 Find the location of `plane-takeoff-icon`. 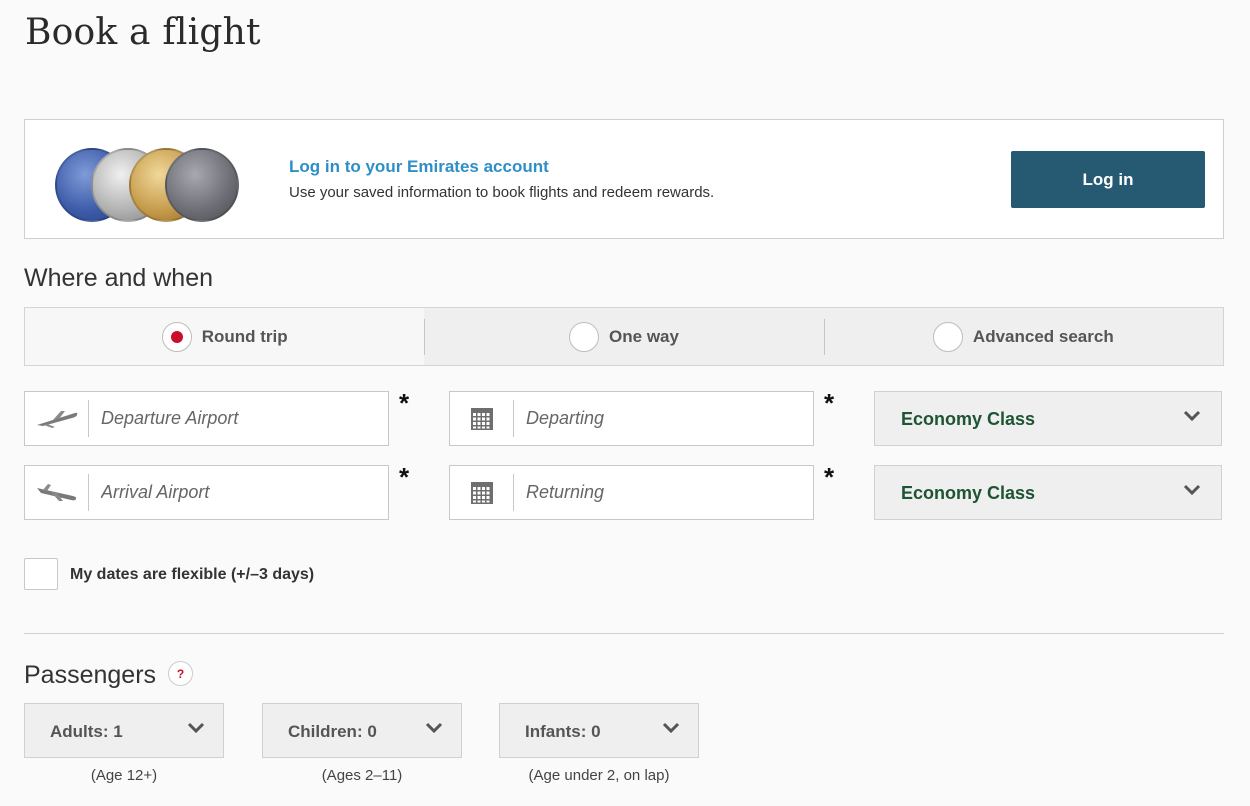

plane-takeoff-icon is located at coordinates (56, 418).